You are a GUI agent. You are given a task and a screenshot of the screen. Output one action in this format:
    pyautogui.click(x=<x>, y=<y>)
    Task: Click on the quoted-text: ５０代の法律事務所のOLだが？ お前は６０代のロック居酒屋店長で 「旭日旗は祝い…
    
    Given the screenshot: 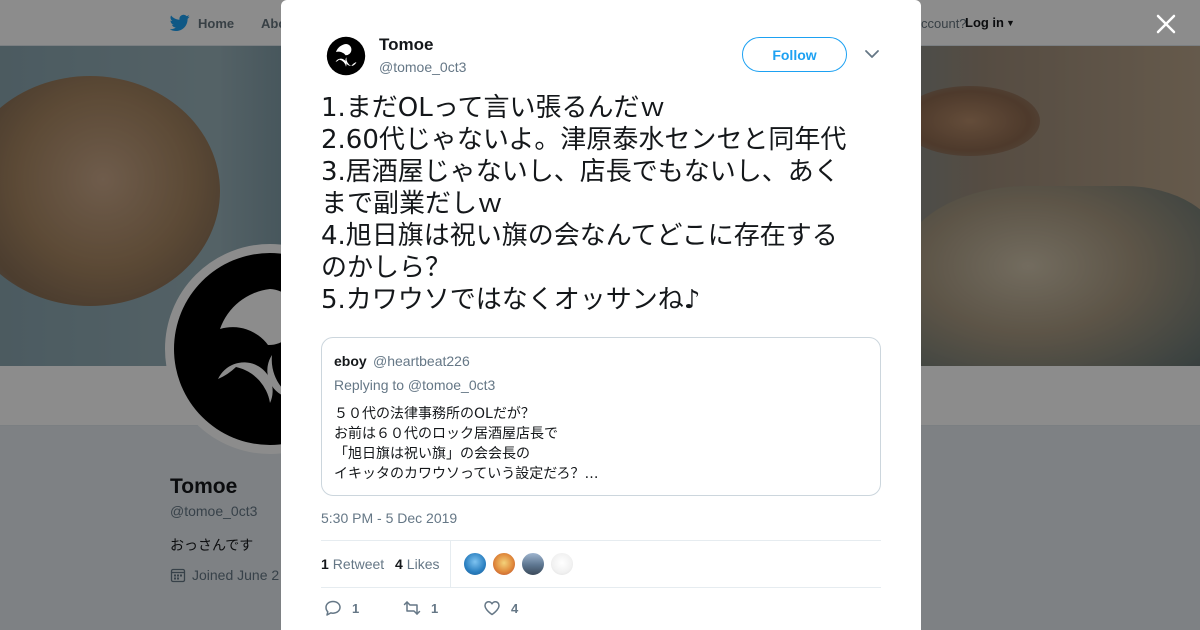 What is the action you would take?
    pyautogui.click(x=599, y=444)
    